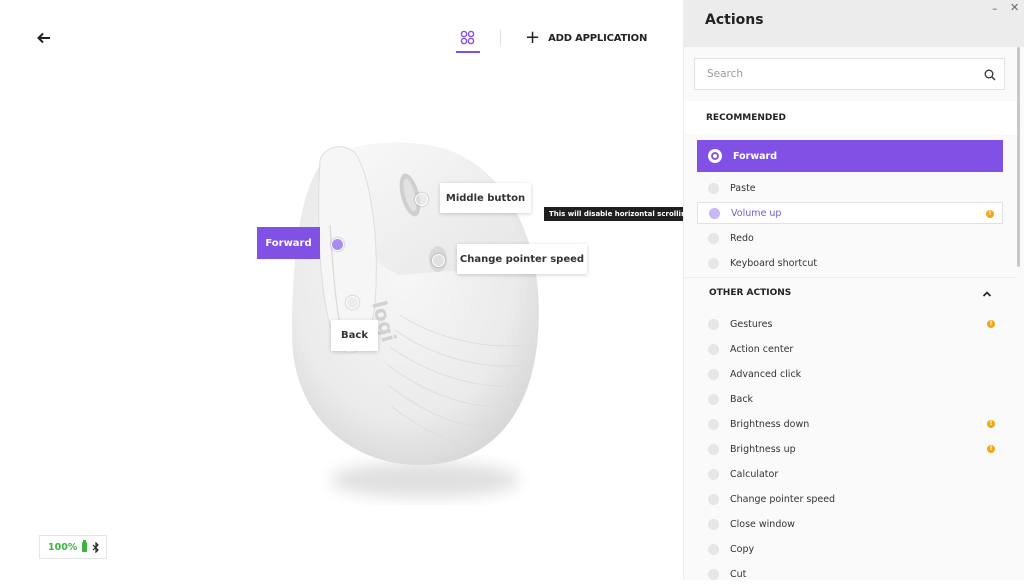  Describe the element at coordinates (63, 547) in the screenshot. I see `battery-percent: 100%` at that location.